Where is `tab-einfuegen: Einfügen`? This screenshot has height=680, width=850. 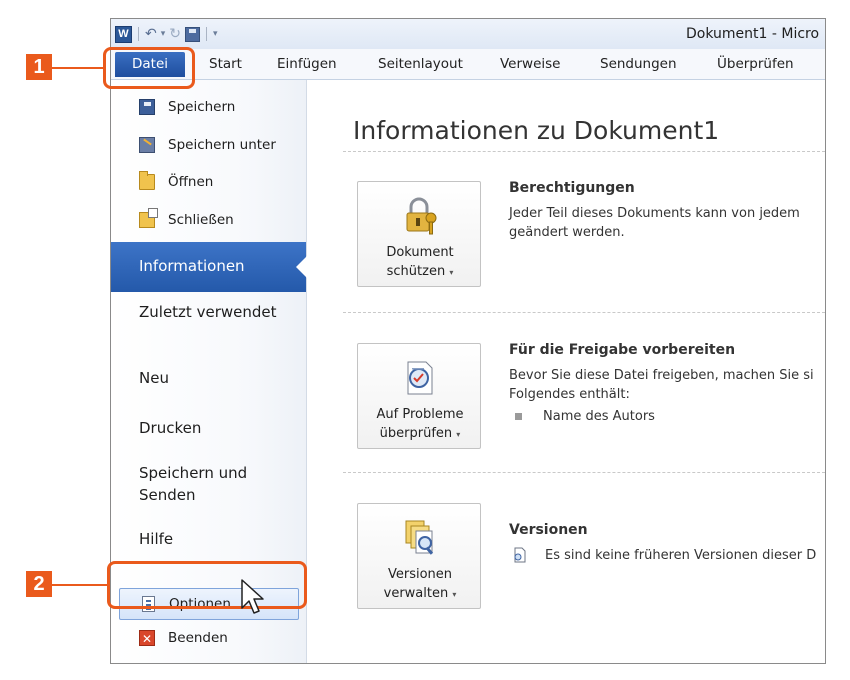
tab-einfuegen: Einfügen is located at coordinates (307, 64).